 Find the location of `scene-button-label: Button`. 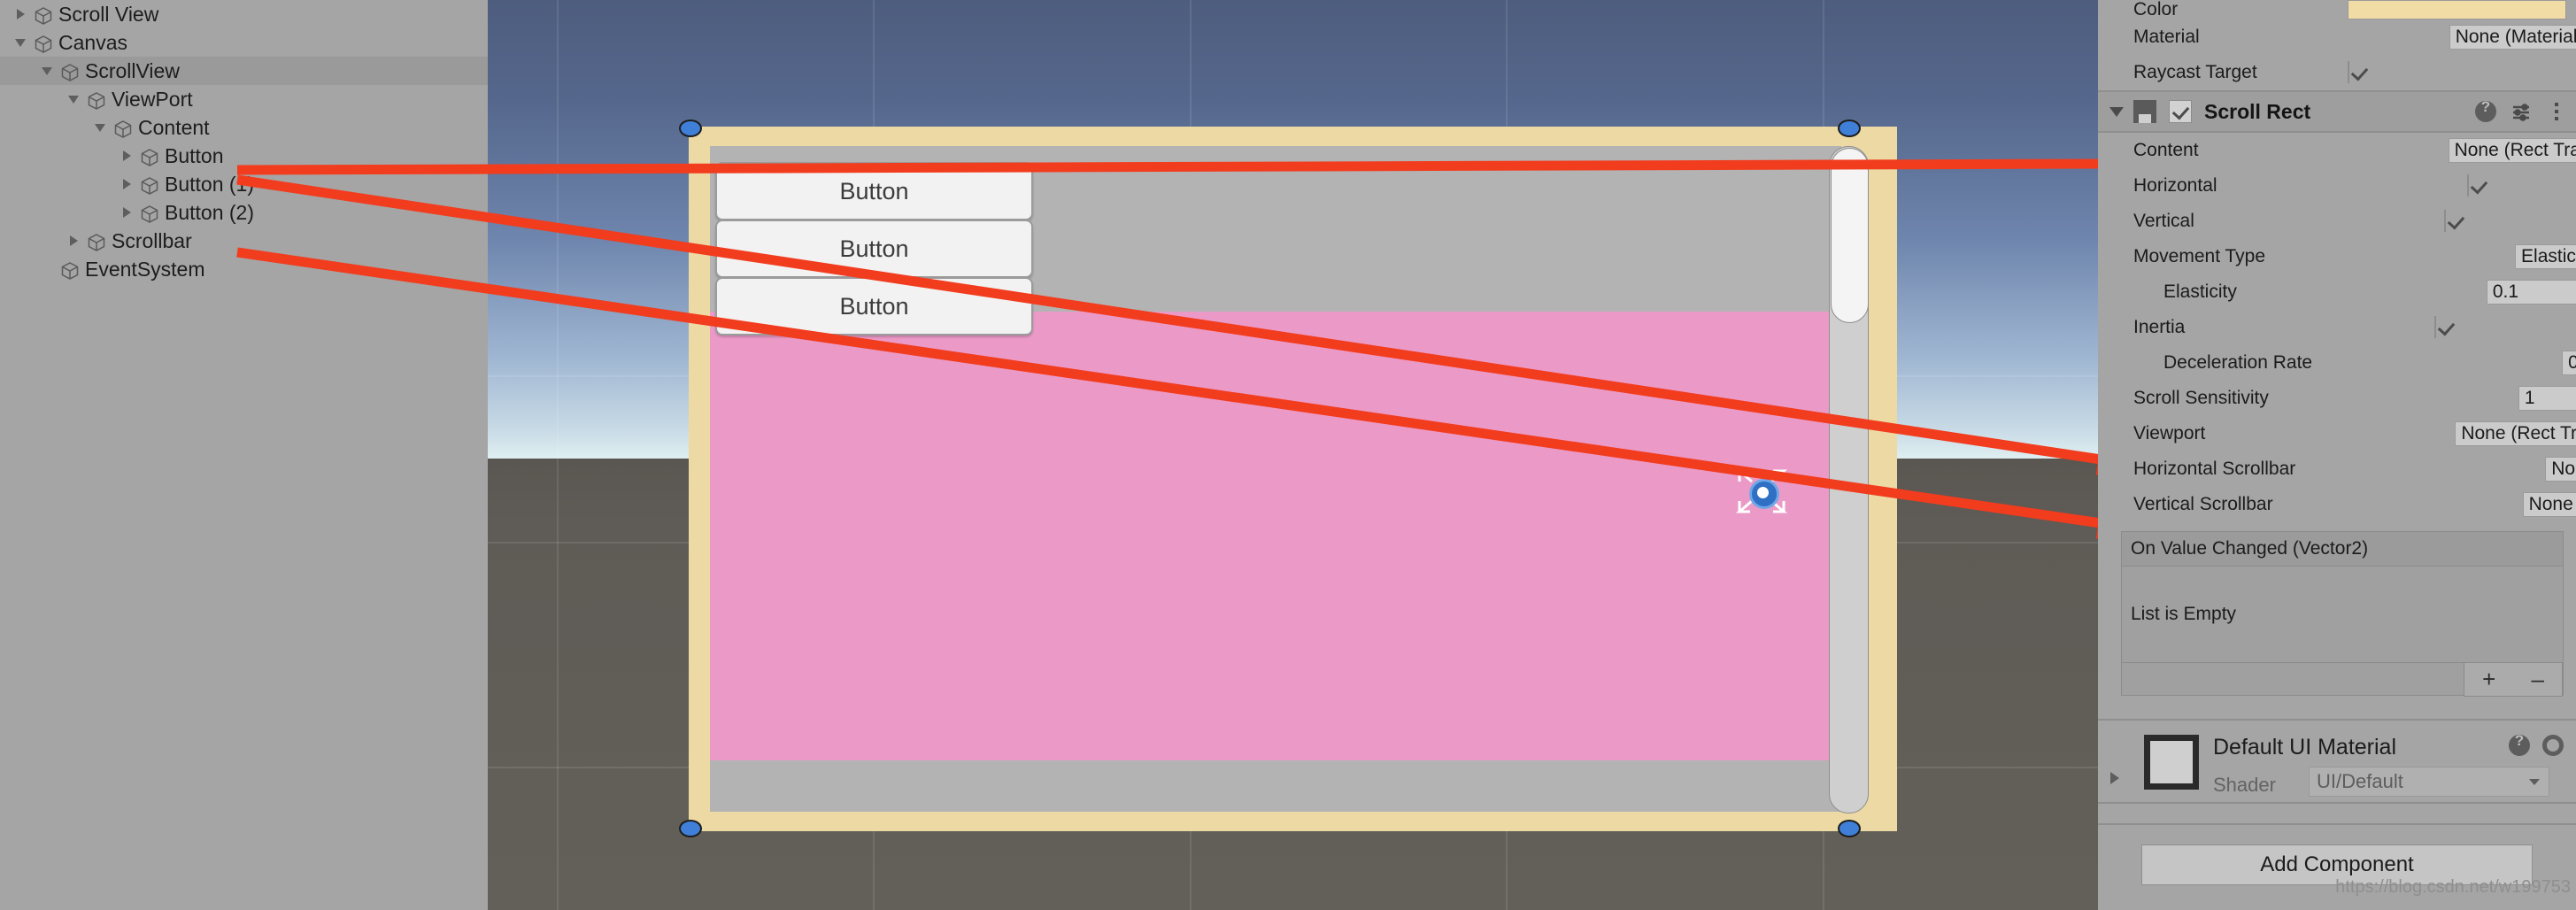

scene-button-label: Button is located at coordinates (874, 306).